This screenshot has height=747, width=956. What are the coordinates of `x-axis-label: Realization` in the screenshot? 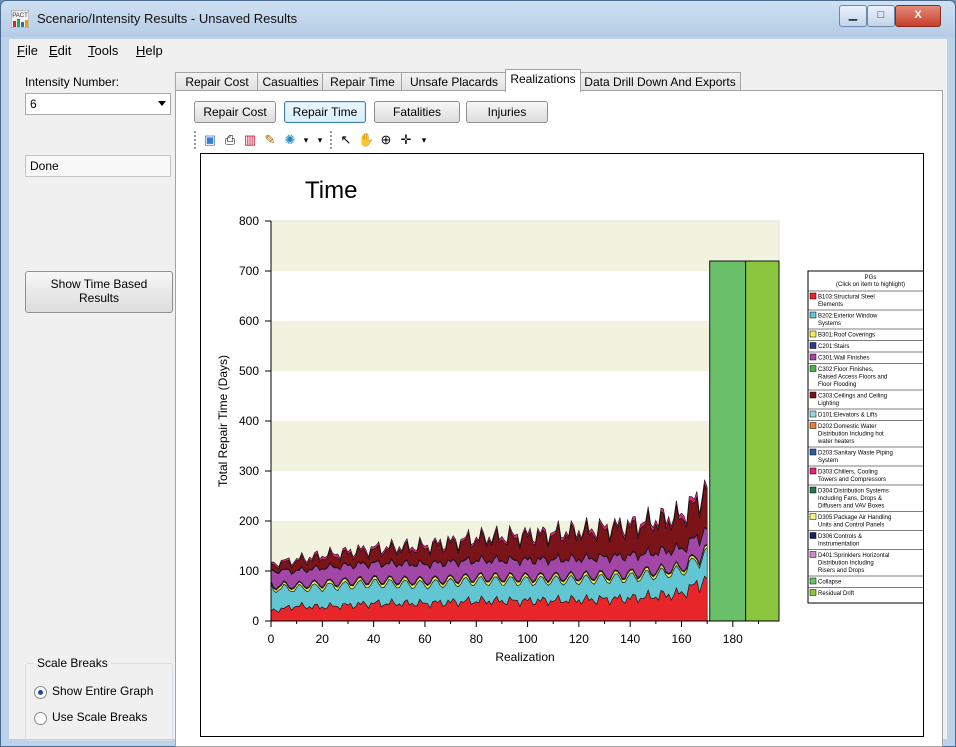 It's located at (524, 657).